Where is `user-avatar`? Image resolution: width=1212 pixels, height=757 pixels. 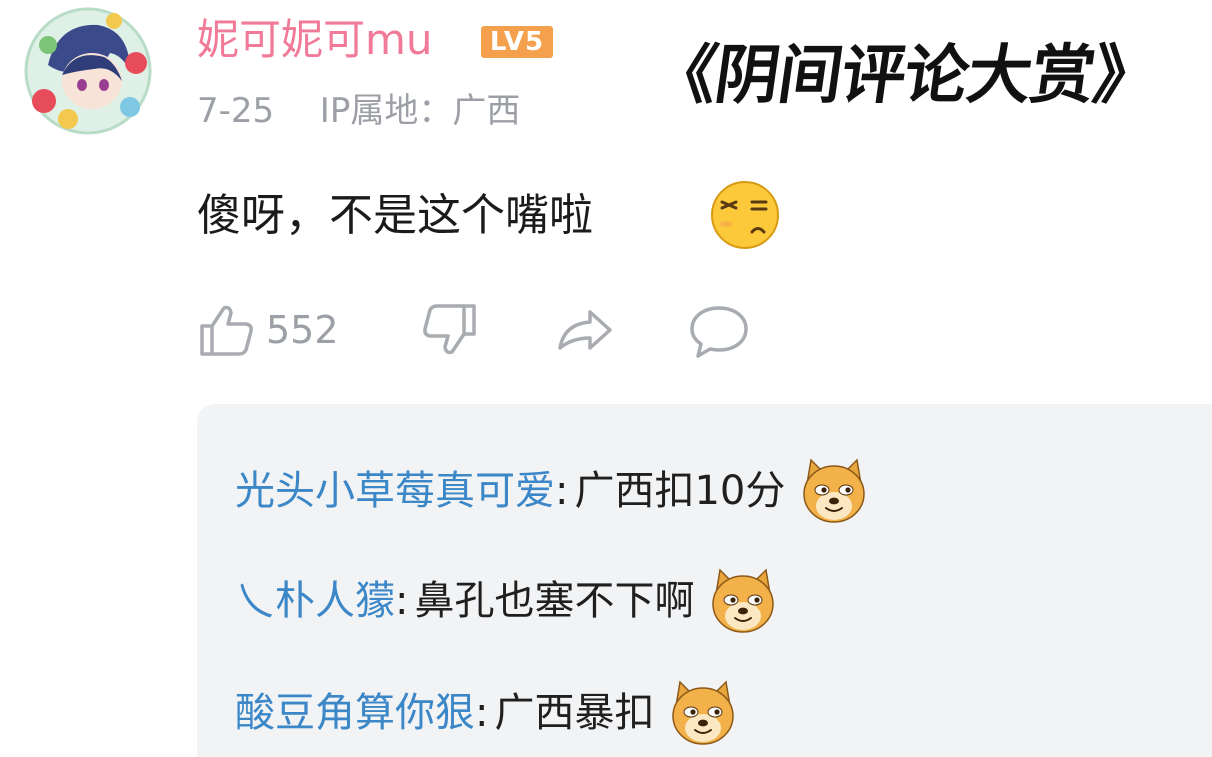
user-avatar is located at coordinates (88, 71).